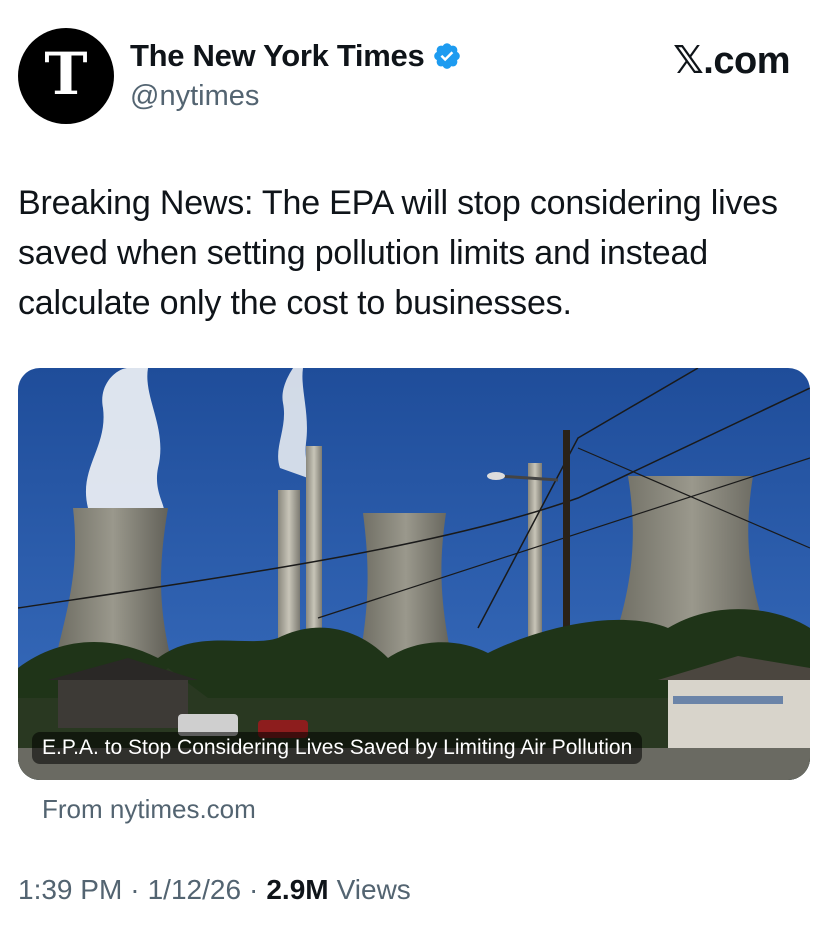  I want to click on views-count: 2.9M, so click(297, 890).